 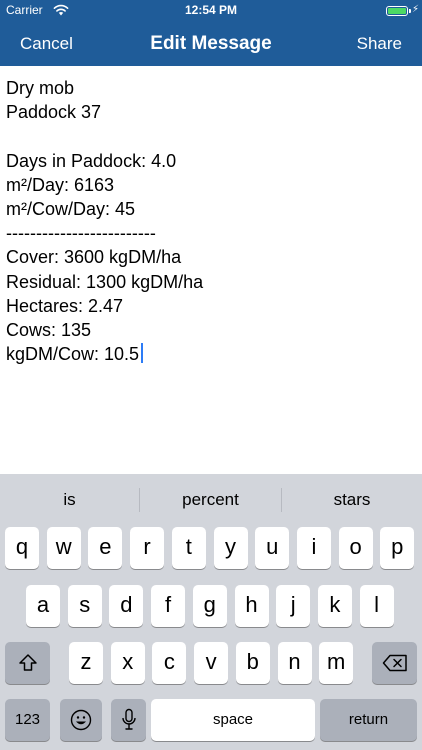 What do you see at coordinates (27, 720) in the screenshot?
I see `numbers-key: 123` at bounding box center [27, 720].